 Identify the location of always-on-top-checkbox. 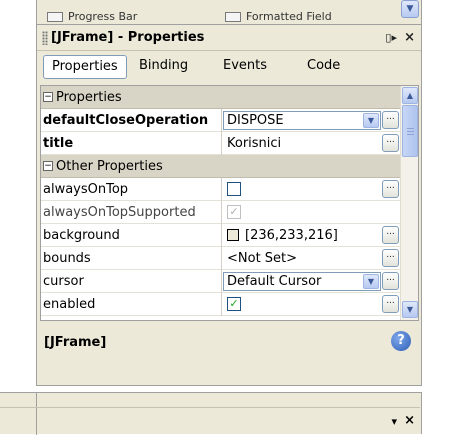
(234, 189).